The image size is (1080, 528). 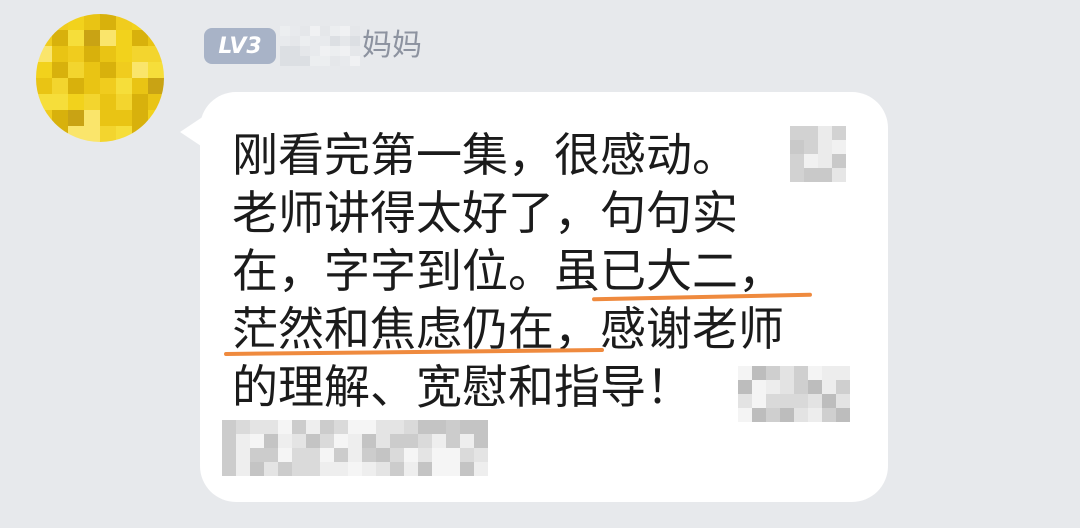 What do you see at coordinates (552, 155) in the screenshot?
I see `message-line: 刚看完第一集，很感动。` at bounding box center [552, 155].